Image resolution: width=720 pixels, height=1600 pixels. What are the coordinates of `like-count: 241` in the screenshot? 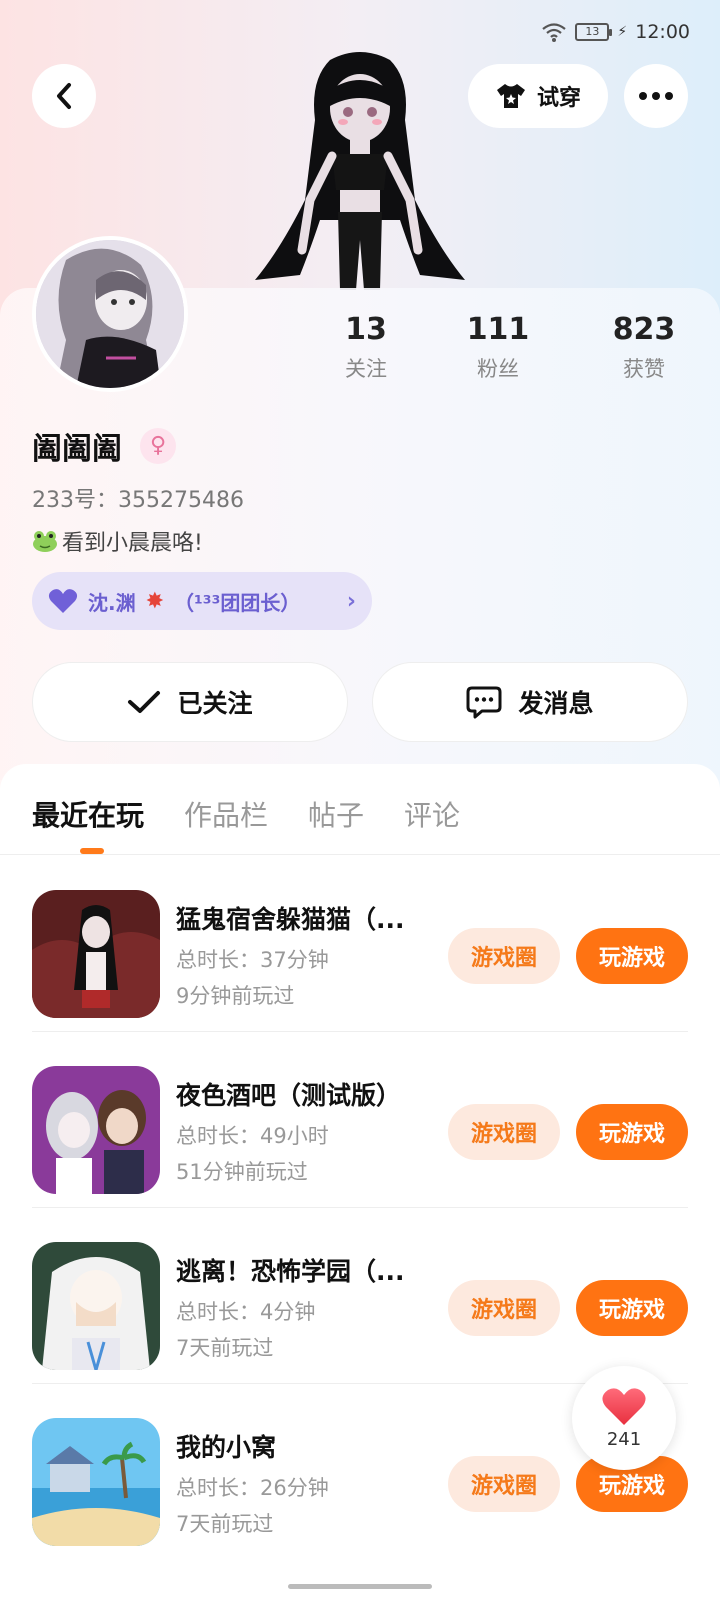 It's located at (624, 1439).